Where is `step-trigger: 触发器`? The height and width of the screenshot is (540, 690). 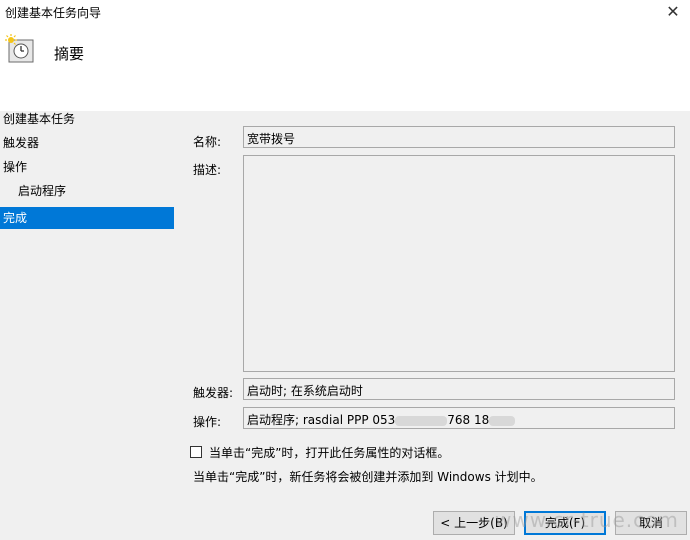
step-trigger: 触发器 is located at coordinates (87, 143).